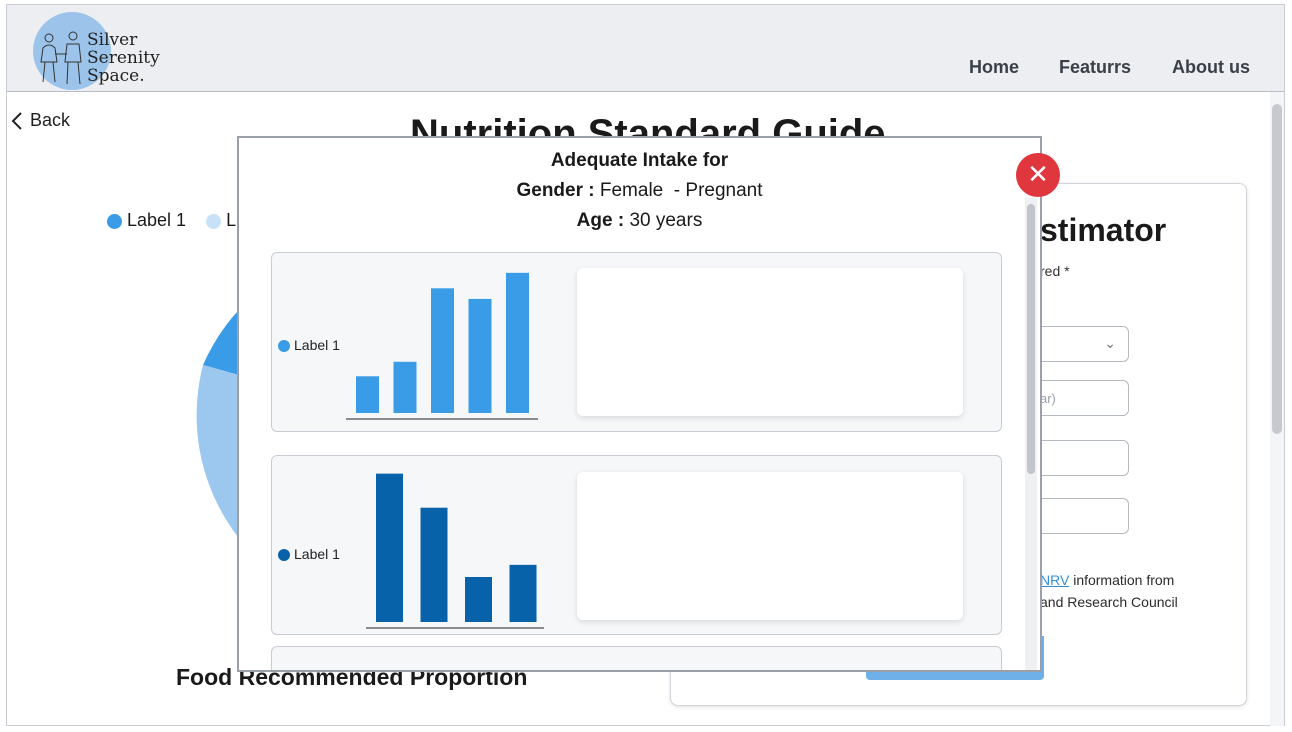 Image resolution: width=1292 pixels, height=732 pixels. I want to click on logo-line: Silver, so click(112, 40).